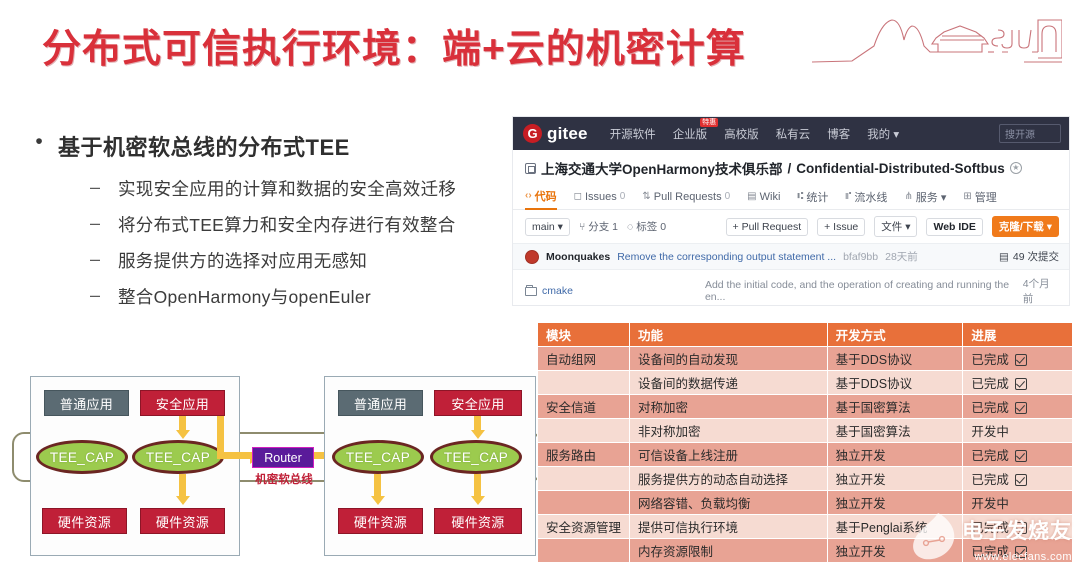  I want to click on cell-method: 基于DDS协议, so click(895, 382).